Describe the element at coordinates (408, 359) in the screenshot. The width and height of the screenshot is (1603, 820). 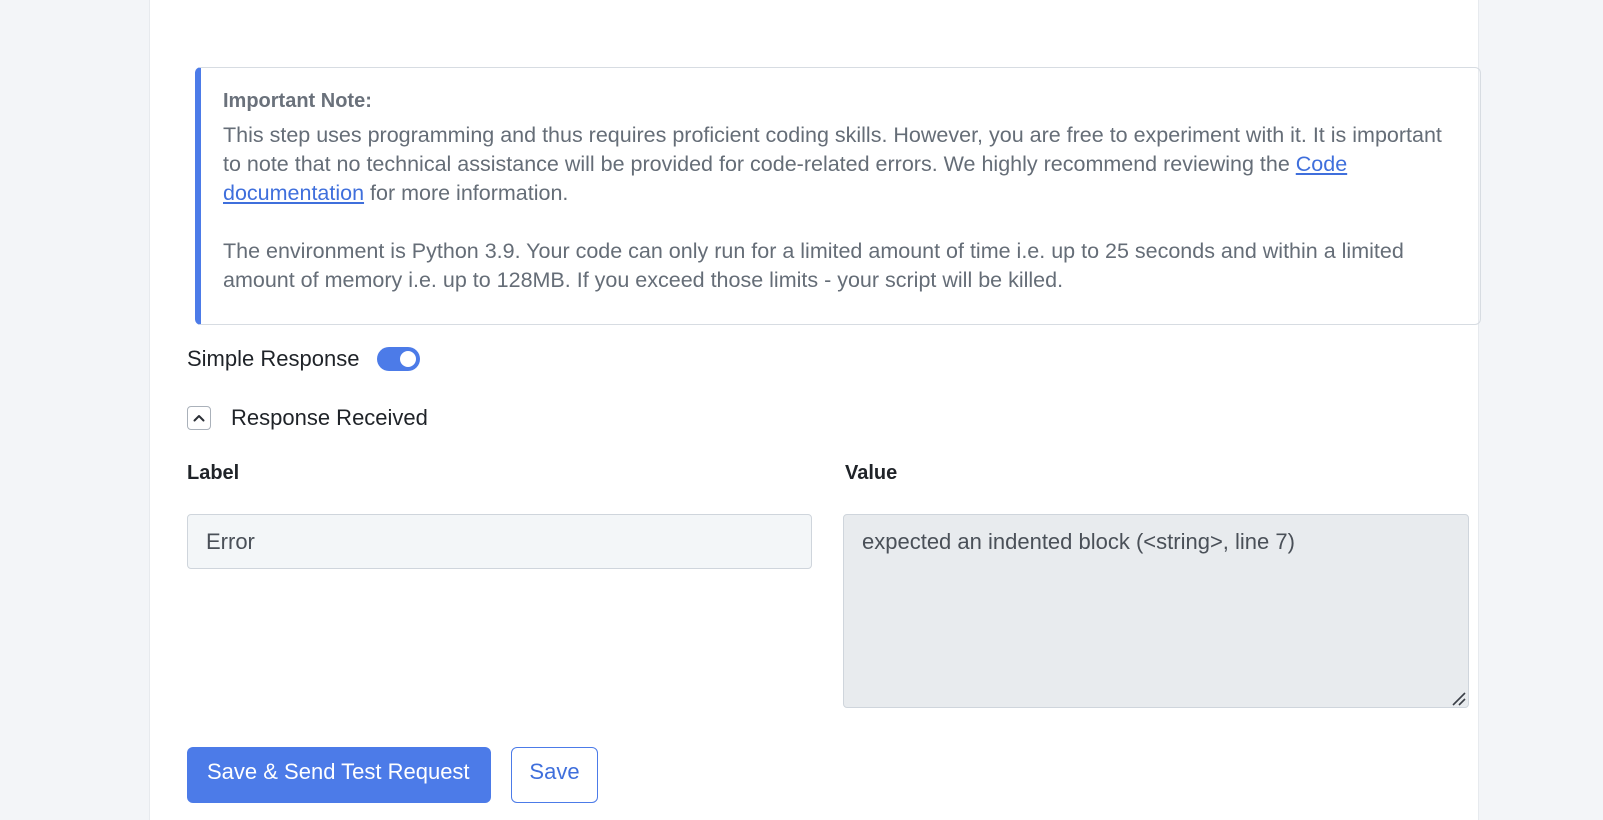
I see `toggle-switch-icon` at that location.